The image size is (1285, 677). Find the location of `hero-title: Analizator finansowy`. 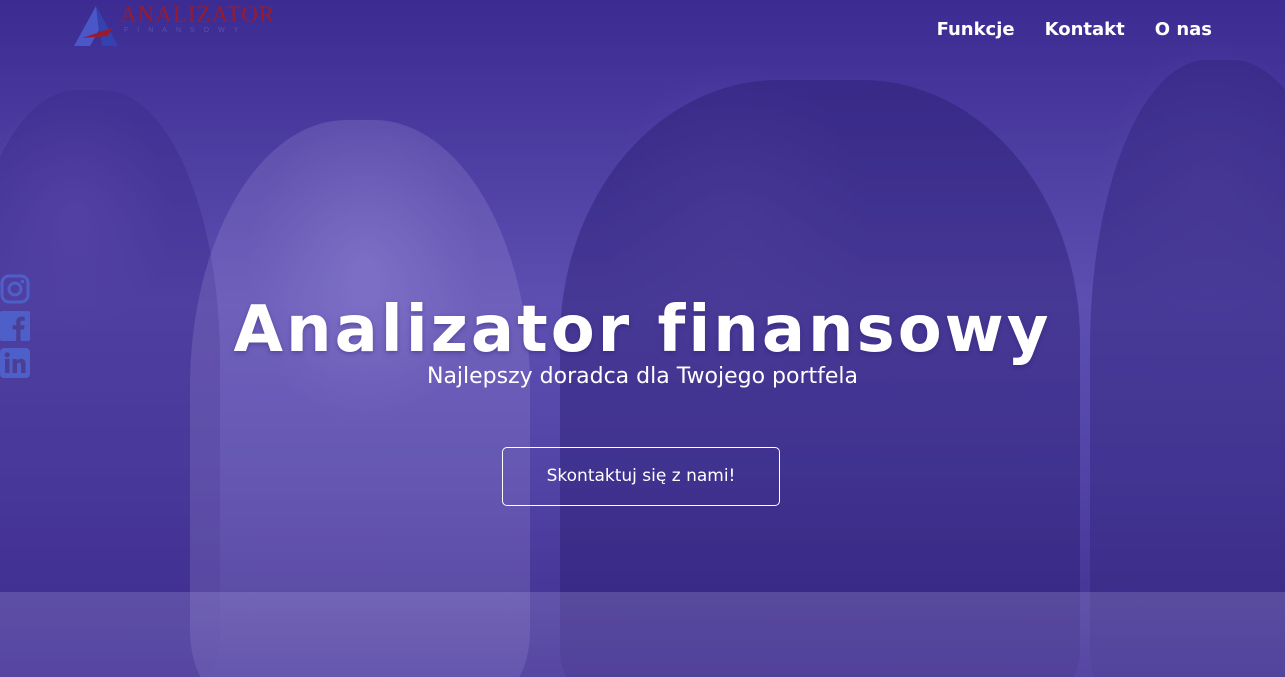

hero-title: Analizator finansowy is located at coordinates (642, 329).